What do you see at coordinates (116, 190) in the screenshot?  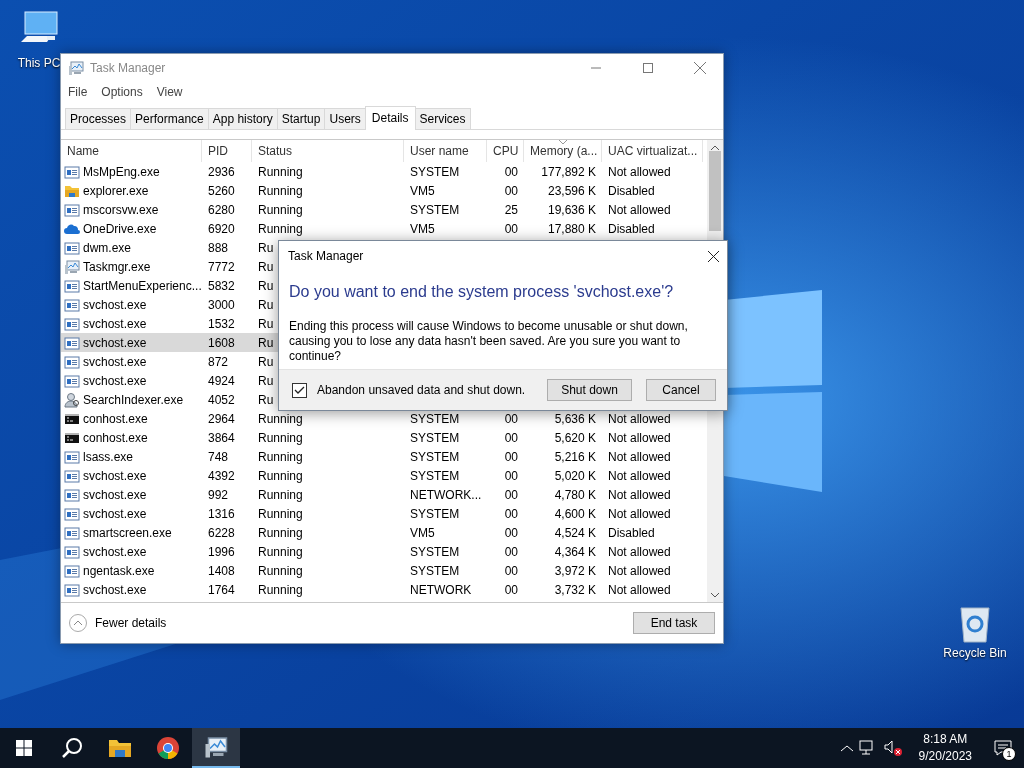 I see `table-cell: explorer.exe` at bounding box center [116, 190].